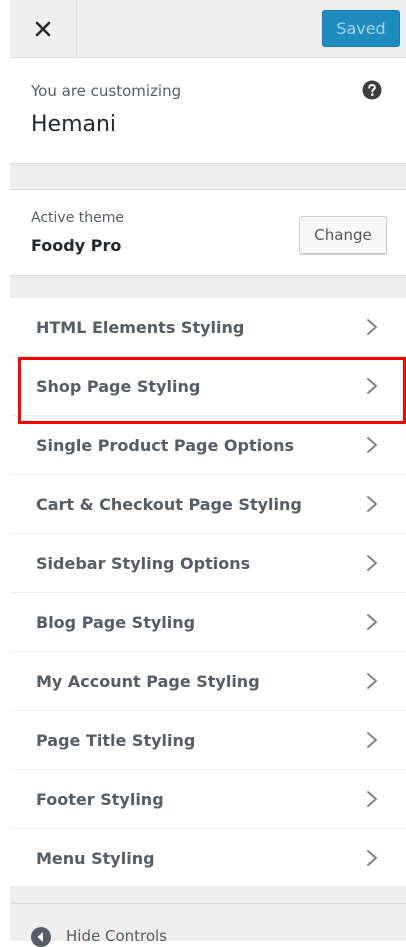  Describe the element at coordinates (208, 739) in the screenshot. I see `menu-item-page-title-styling: Page Title Styling` at that location.